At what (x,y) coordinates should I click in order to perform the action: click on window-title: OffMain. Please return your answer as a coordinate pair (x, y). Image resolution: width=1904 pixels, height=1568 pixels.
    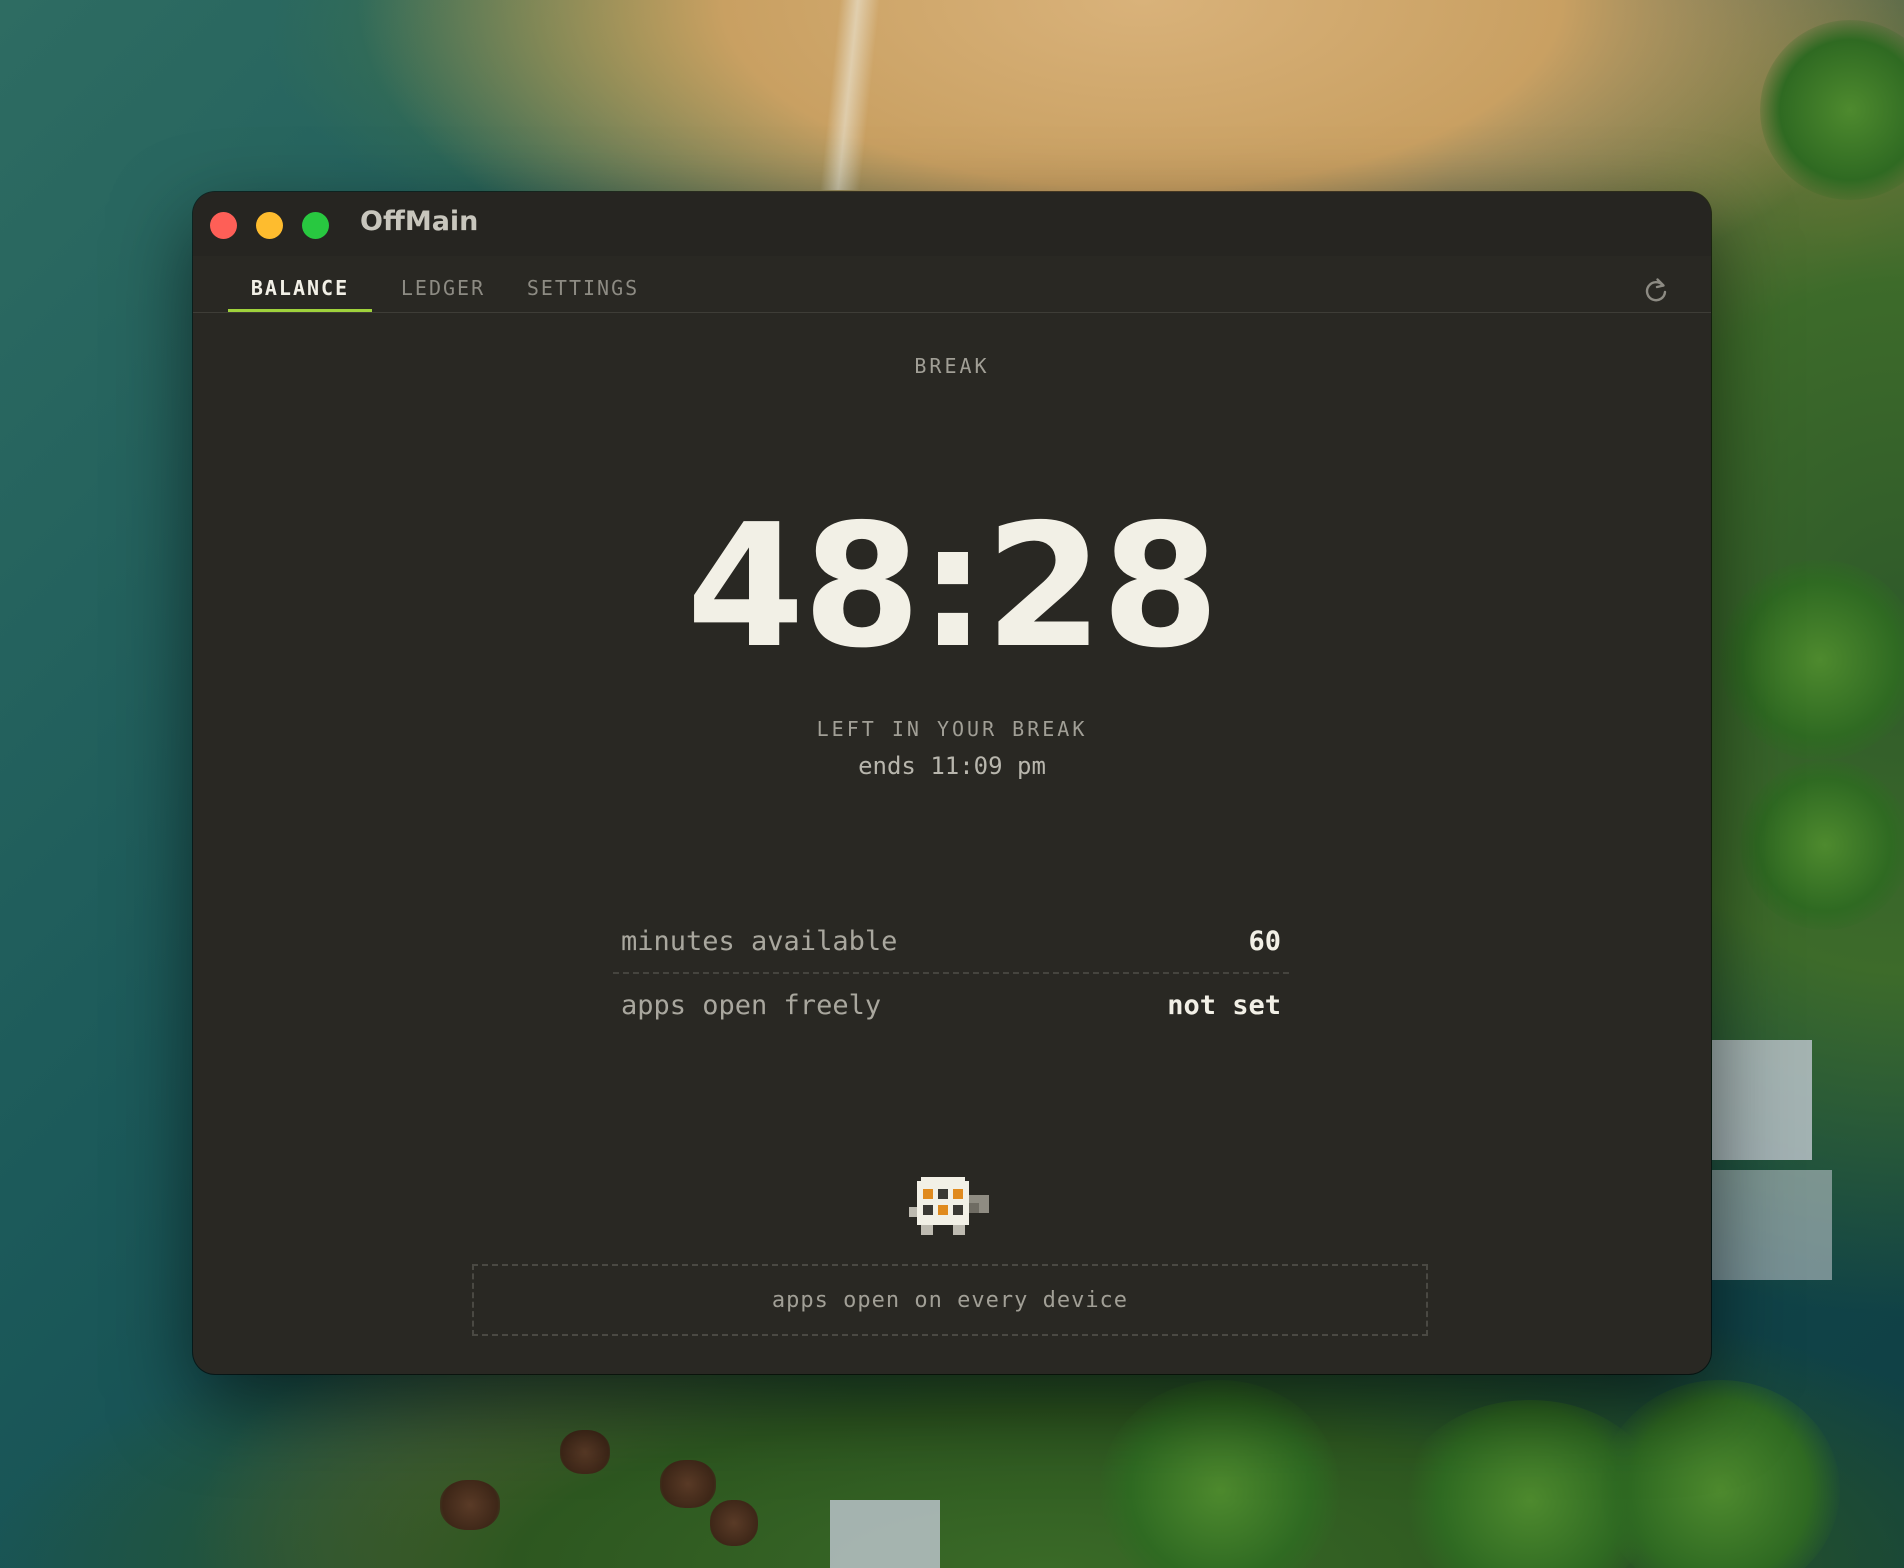
    Looking at the image, I should click on (419, 221).